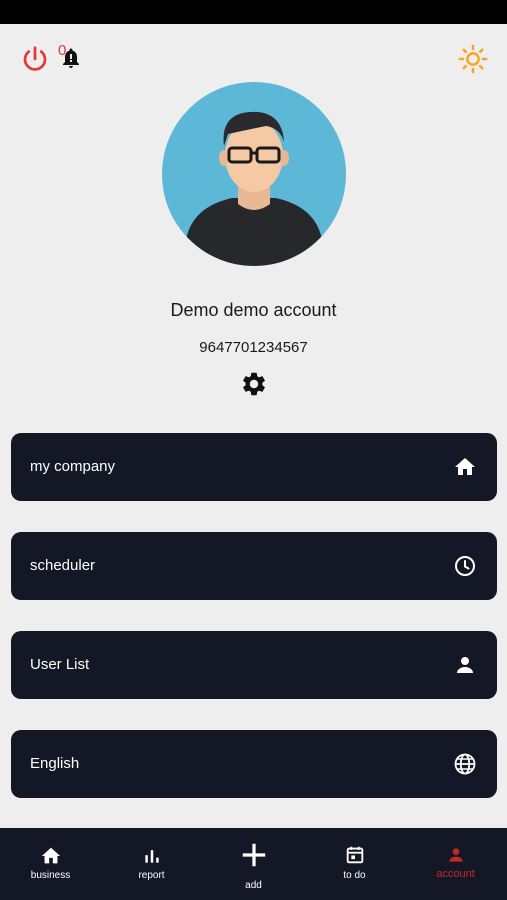 The image size is (507, 900). I want to click on nav-label: to do, so click(354, 875).